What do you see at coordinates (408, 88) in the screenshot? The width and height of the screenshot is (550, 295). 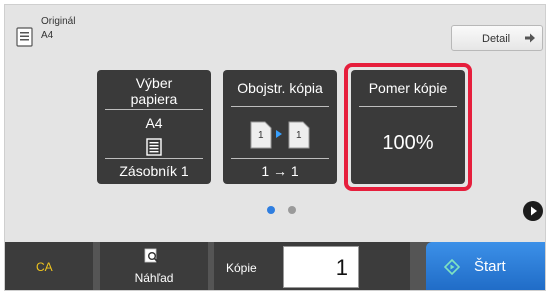 I see `copy-ratio-title: Pomer kópie` at bounding box center [408, 88].